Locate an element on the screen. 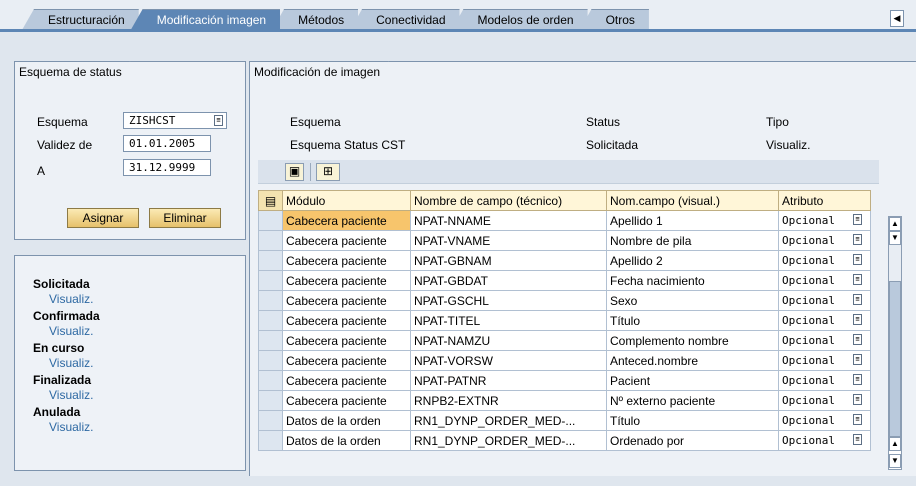  cell-text: NPAT-PATNR is located at coordinates (450, 380).